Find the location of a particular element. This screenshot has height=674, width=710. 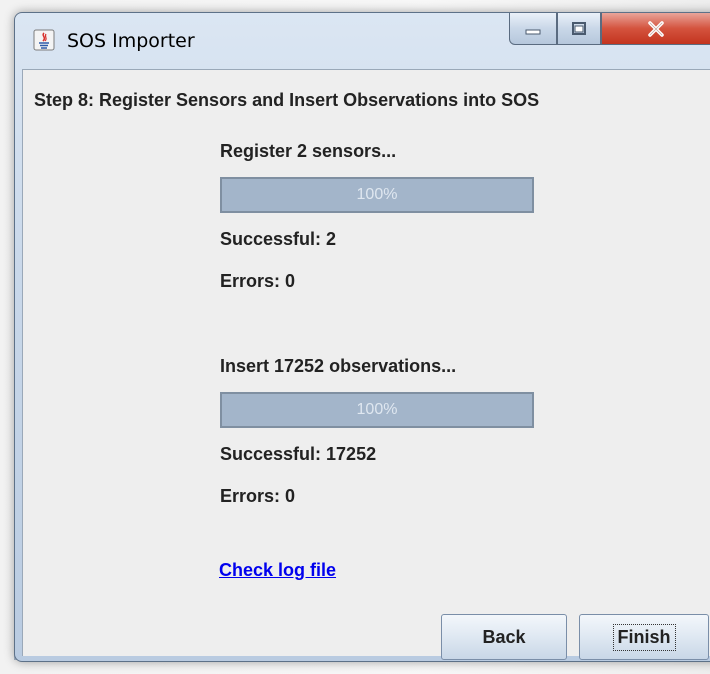

finish-button: Finish is located at coordinates (644, 637).